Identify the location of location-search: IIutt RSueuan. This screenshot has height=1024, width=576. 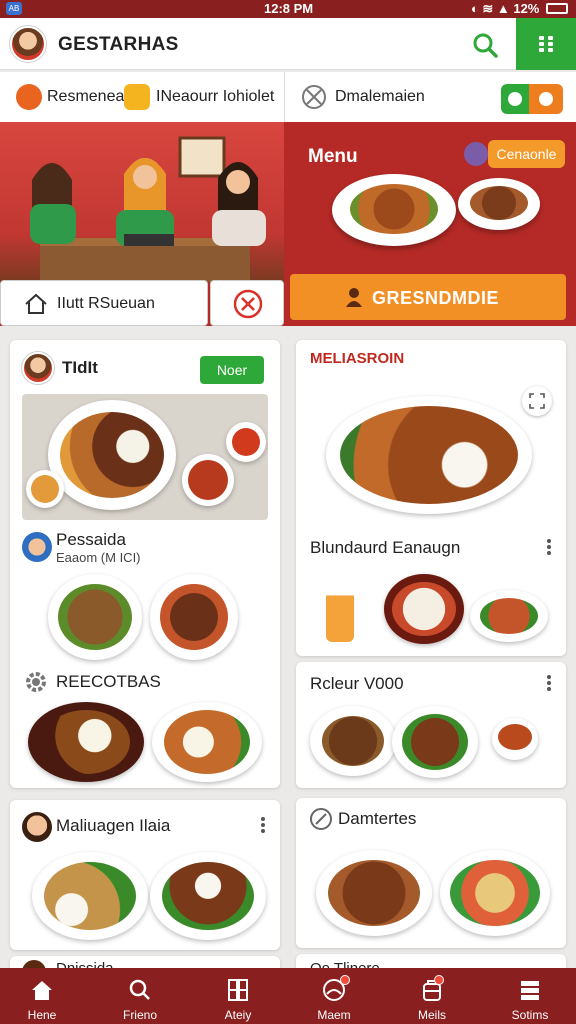
(104, 303).